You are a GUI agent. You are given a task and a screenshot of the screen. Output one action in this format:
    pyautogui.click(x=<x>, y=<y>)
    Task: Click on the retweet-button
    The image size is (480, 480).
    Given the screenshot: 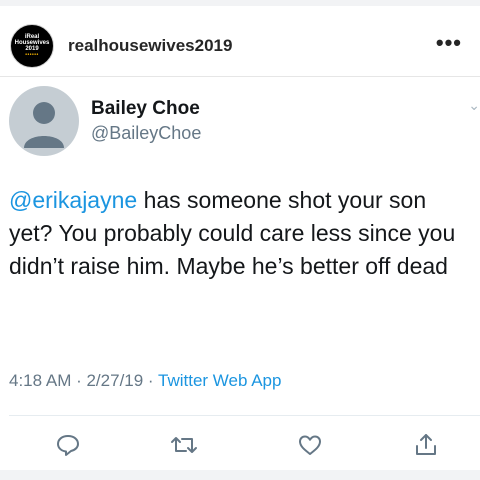 What is the action you would take?
    pyautogui.click(x=184, y=445)
    